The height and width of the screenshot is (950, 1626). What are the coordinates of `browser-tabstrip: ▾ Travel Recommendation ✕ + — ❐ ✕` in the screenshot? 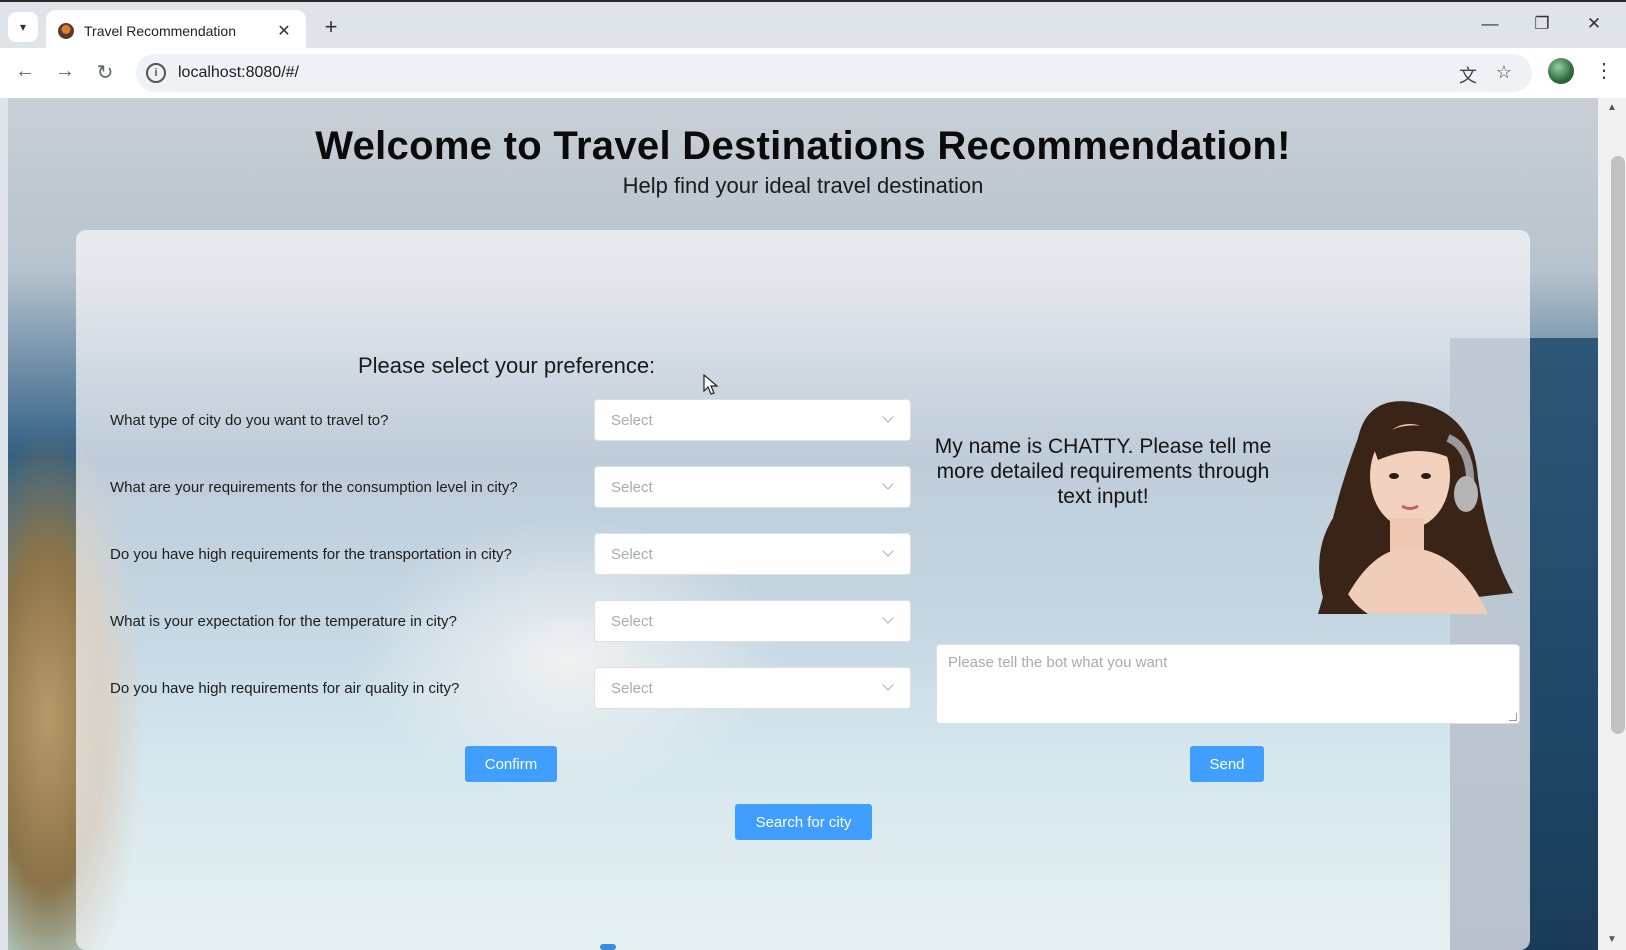 It's located at (813, 26).